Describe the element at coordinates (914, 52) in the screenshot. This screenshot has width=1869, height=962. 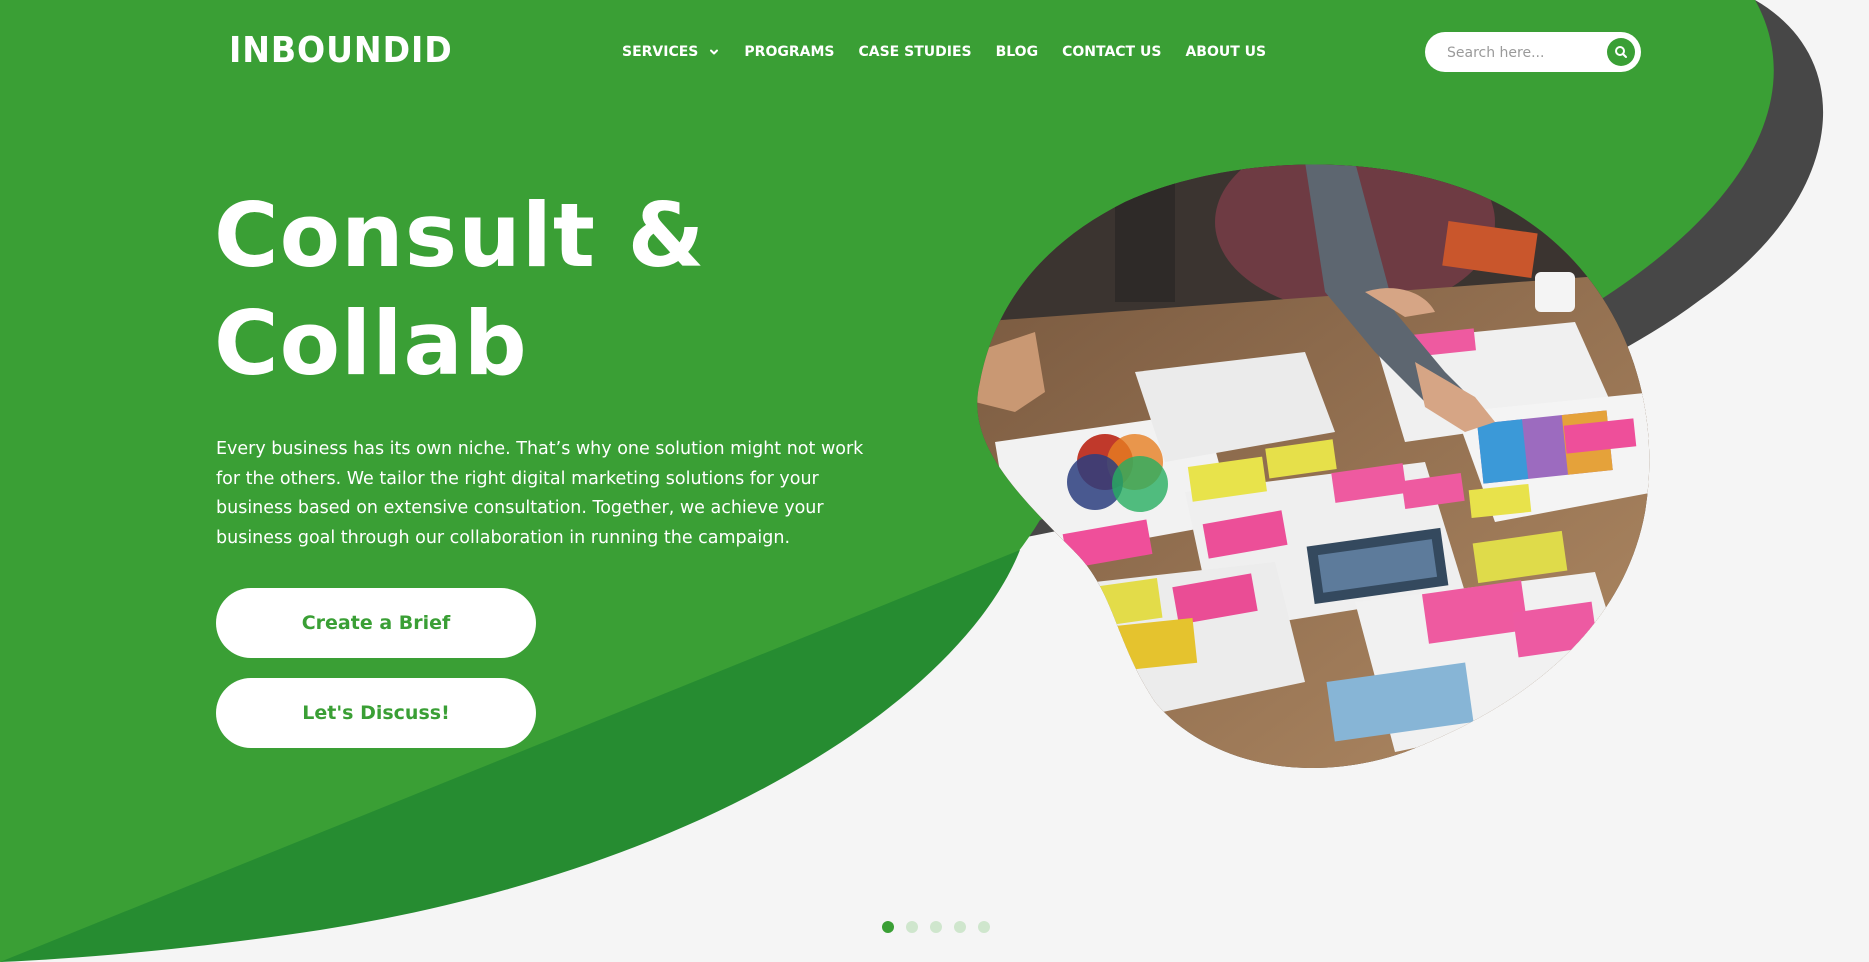
I see `nav-item-case-studies: CASE STUDIES` at that location.